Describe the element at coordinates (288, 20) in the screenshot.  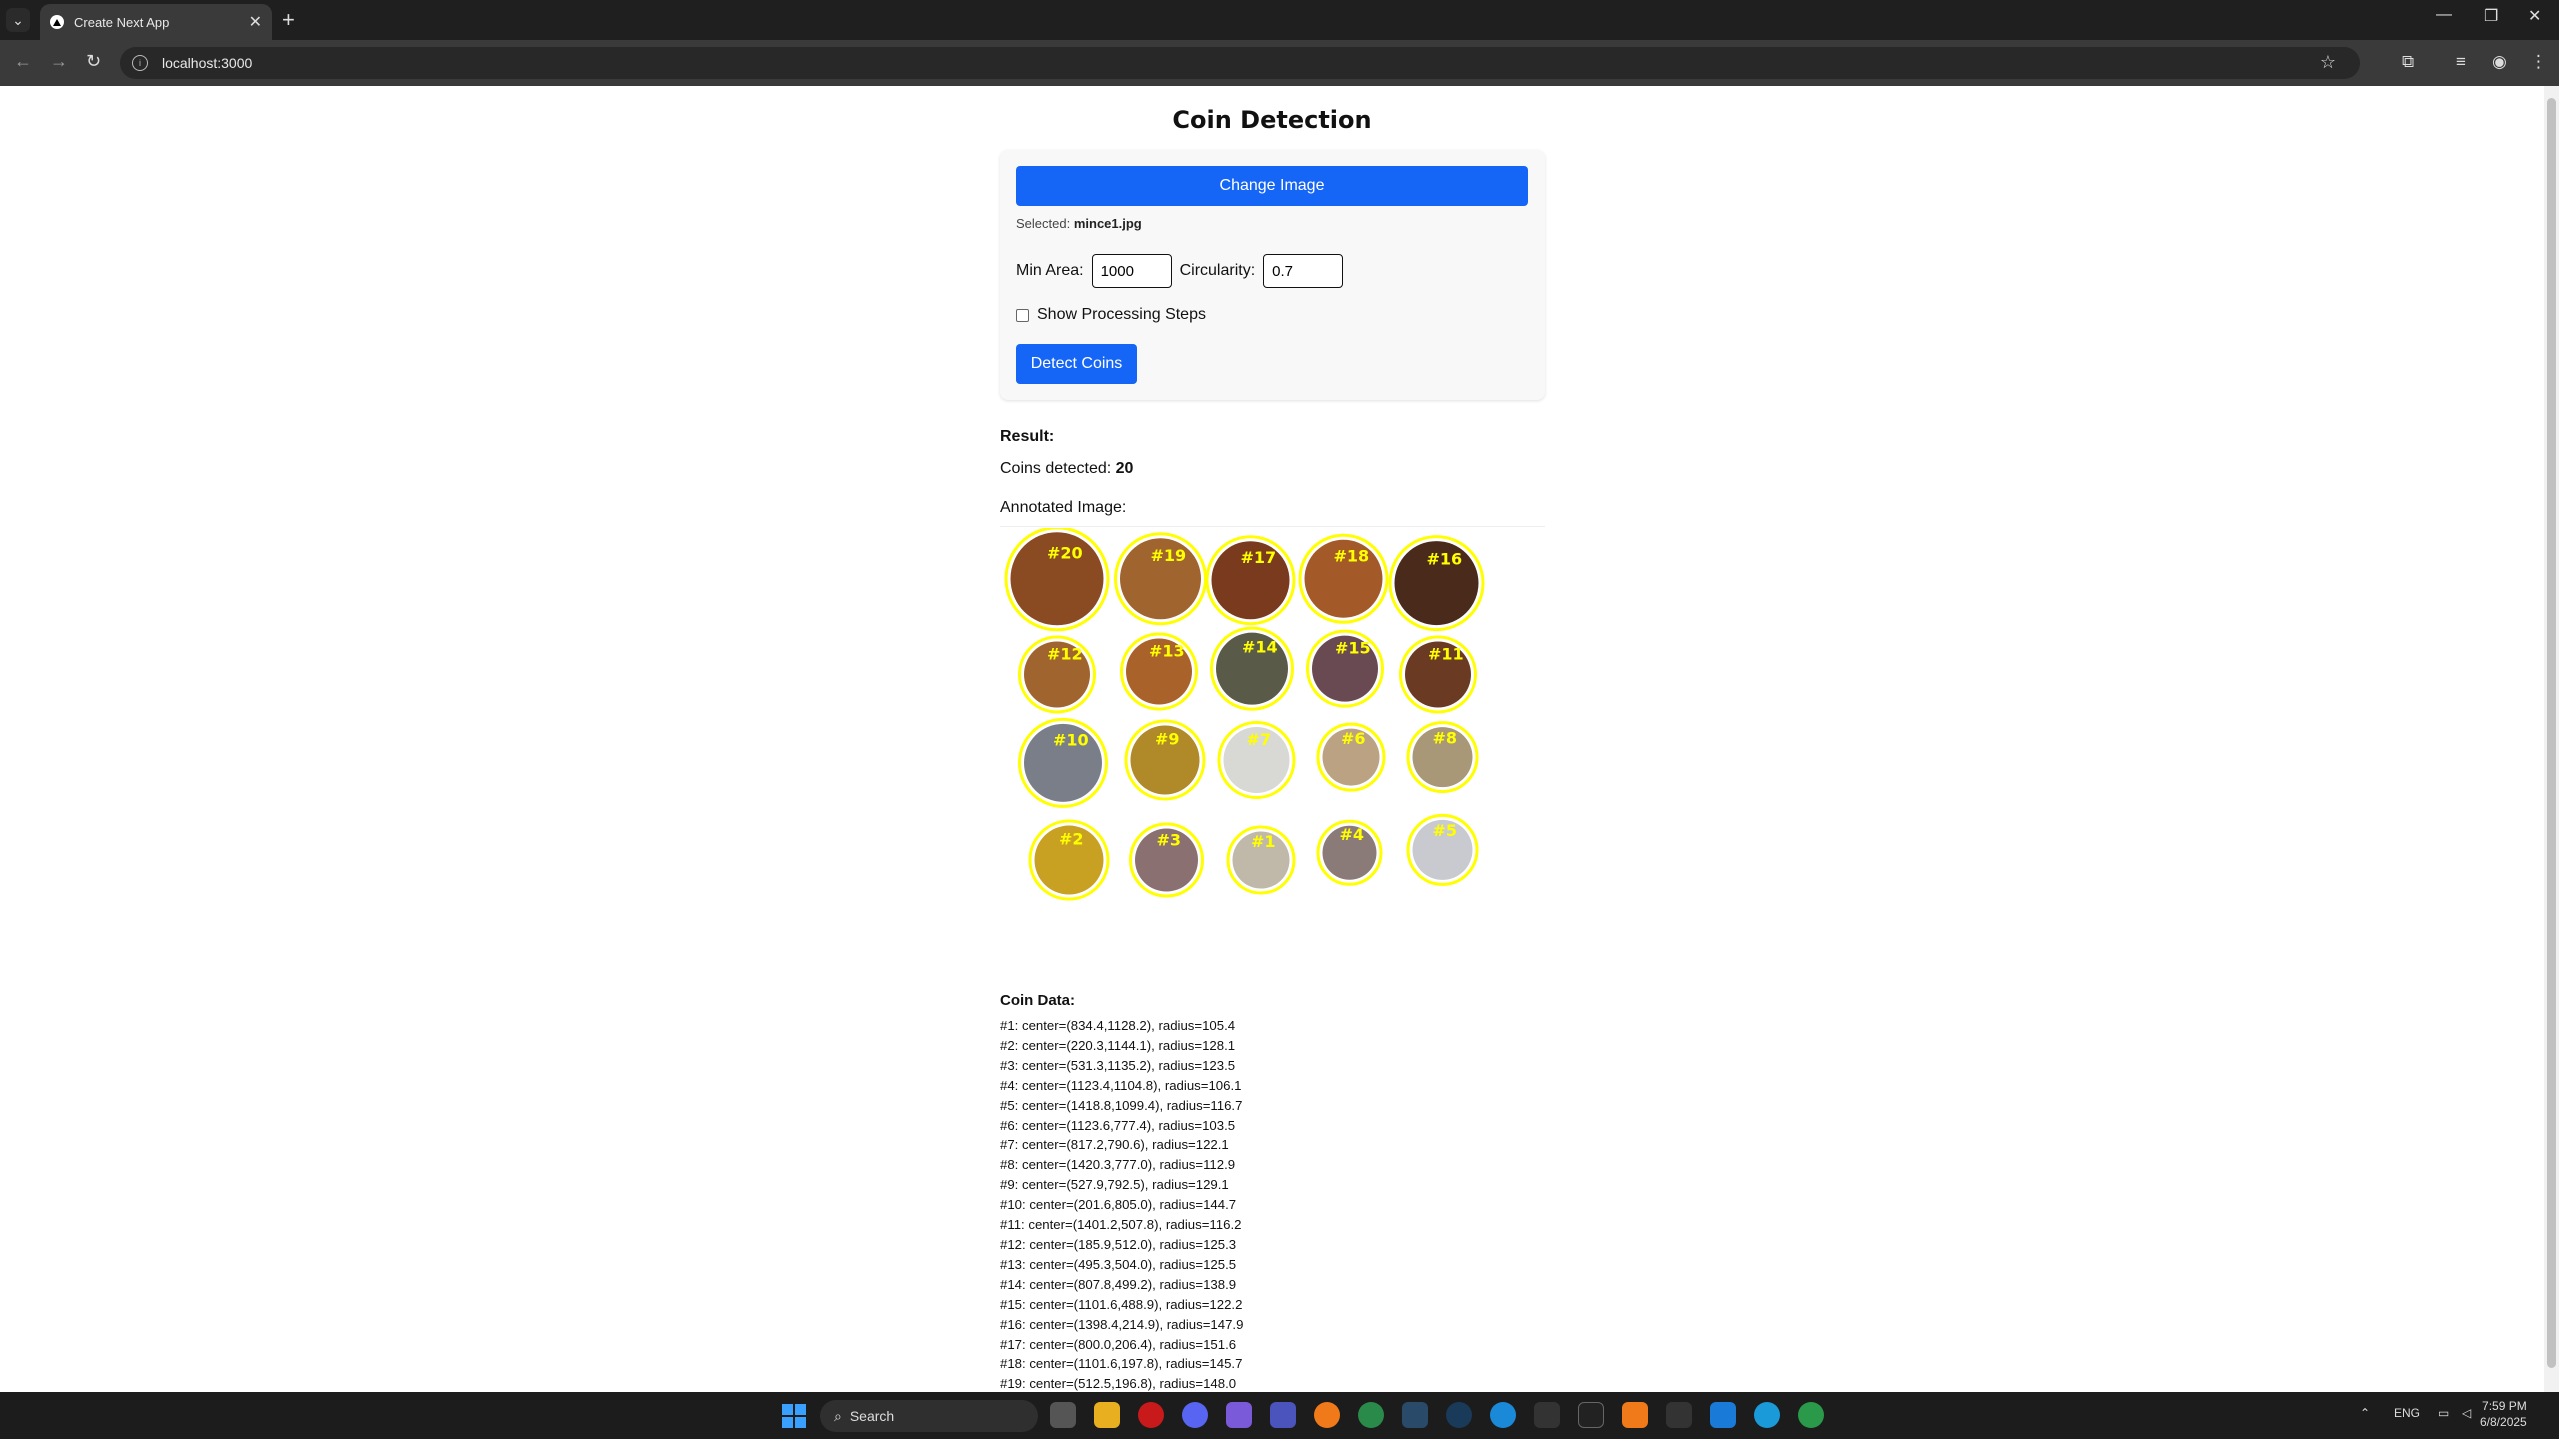
I see `new-tab-icon: +` at that location.